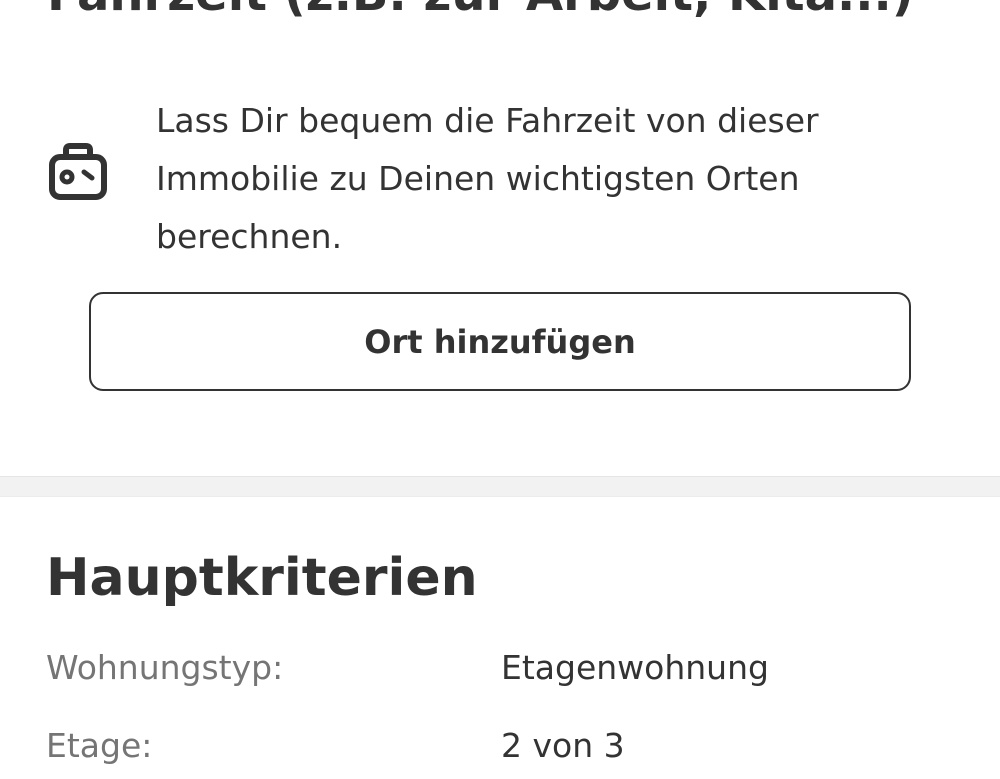 The width and height of the screenshot is (1000, 779). Describe the element at coordinates (500, 487) in the screenshot. I see `section-divider` at that location.